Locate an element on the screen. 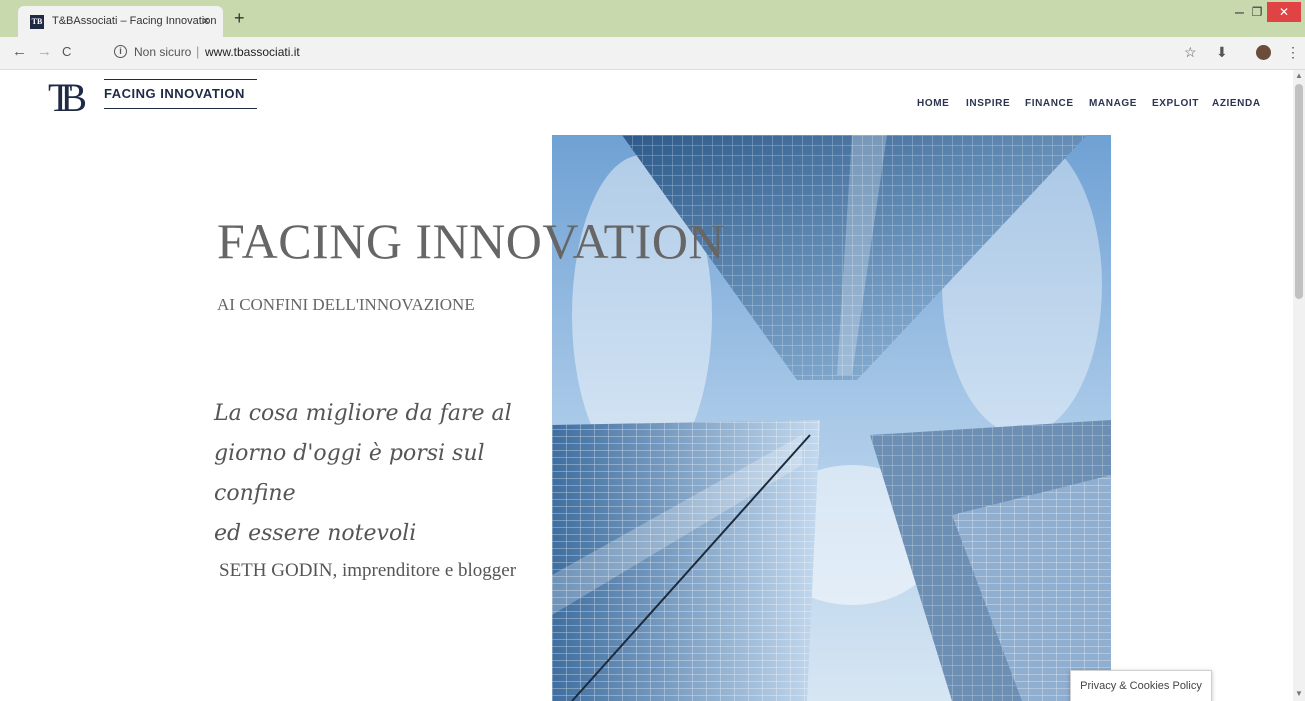 This screenshot has width=1305, height=701. logo-rule-bottom is located at coordinates (180, 108).